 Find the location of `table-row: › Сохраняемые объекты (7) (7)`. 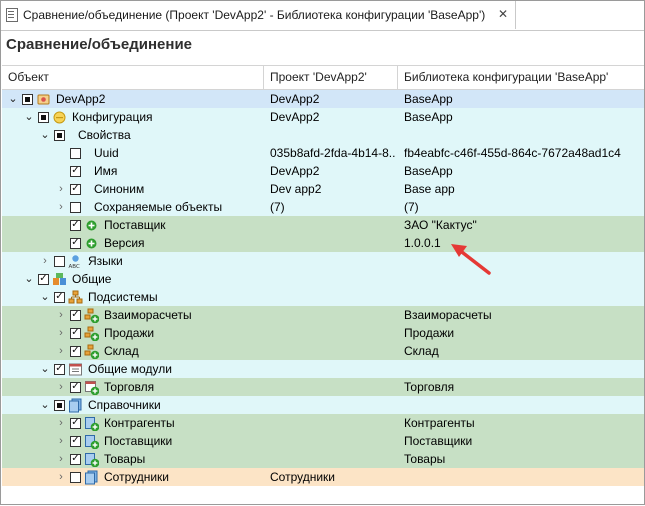

table-row: › Сохраняемые объекты (7) (7) is located at coordinates (323, 207).